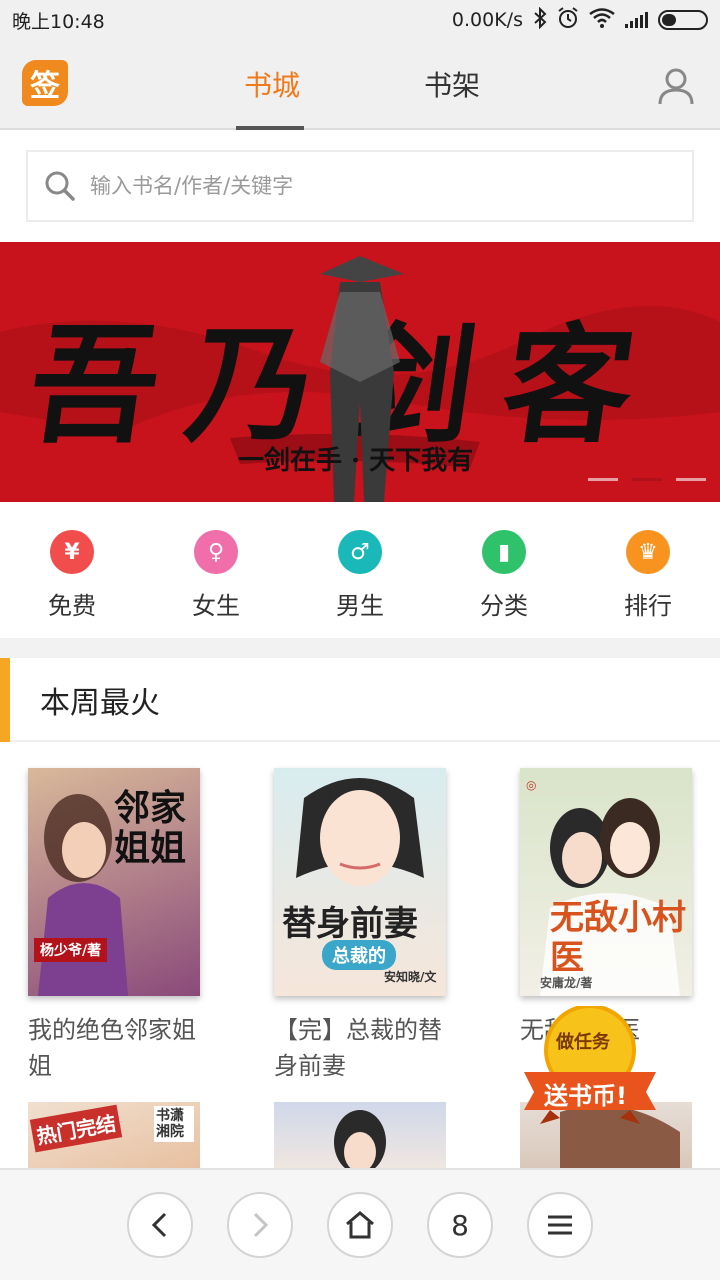  Describe the element at coordinates (5, 700) in the screenshot. I see `section-accent-bar` at that location.